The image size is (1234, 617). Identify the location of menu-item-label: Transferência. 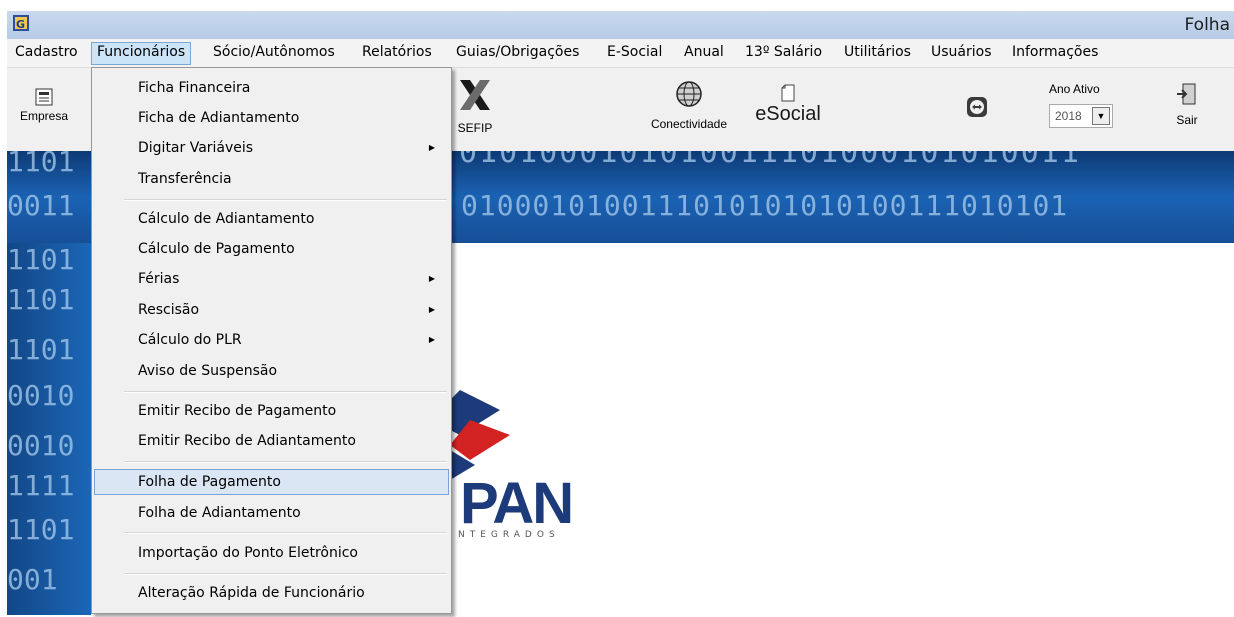
(185, 179).